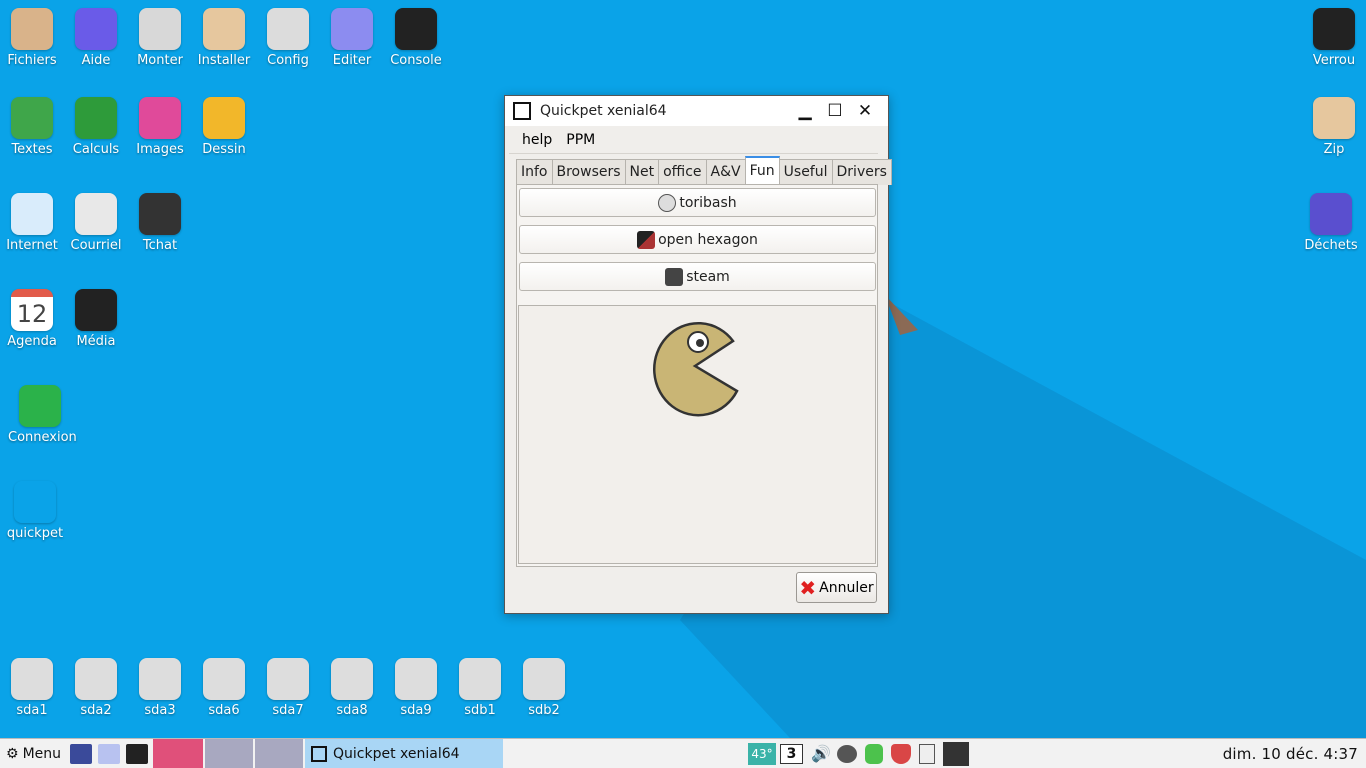  Describe the element at coordinates (160, 688) in the screenshot. I see `drive-sda3: sda3` at that location.